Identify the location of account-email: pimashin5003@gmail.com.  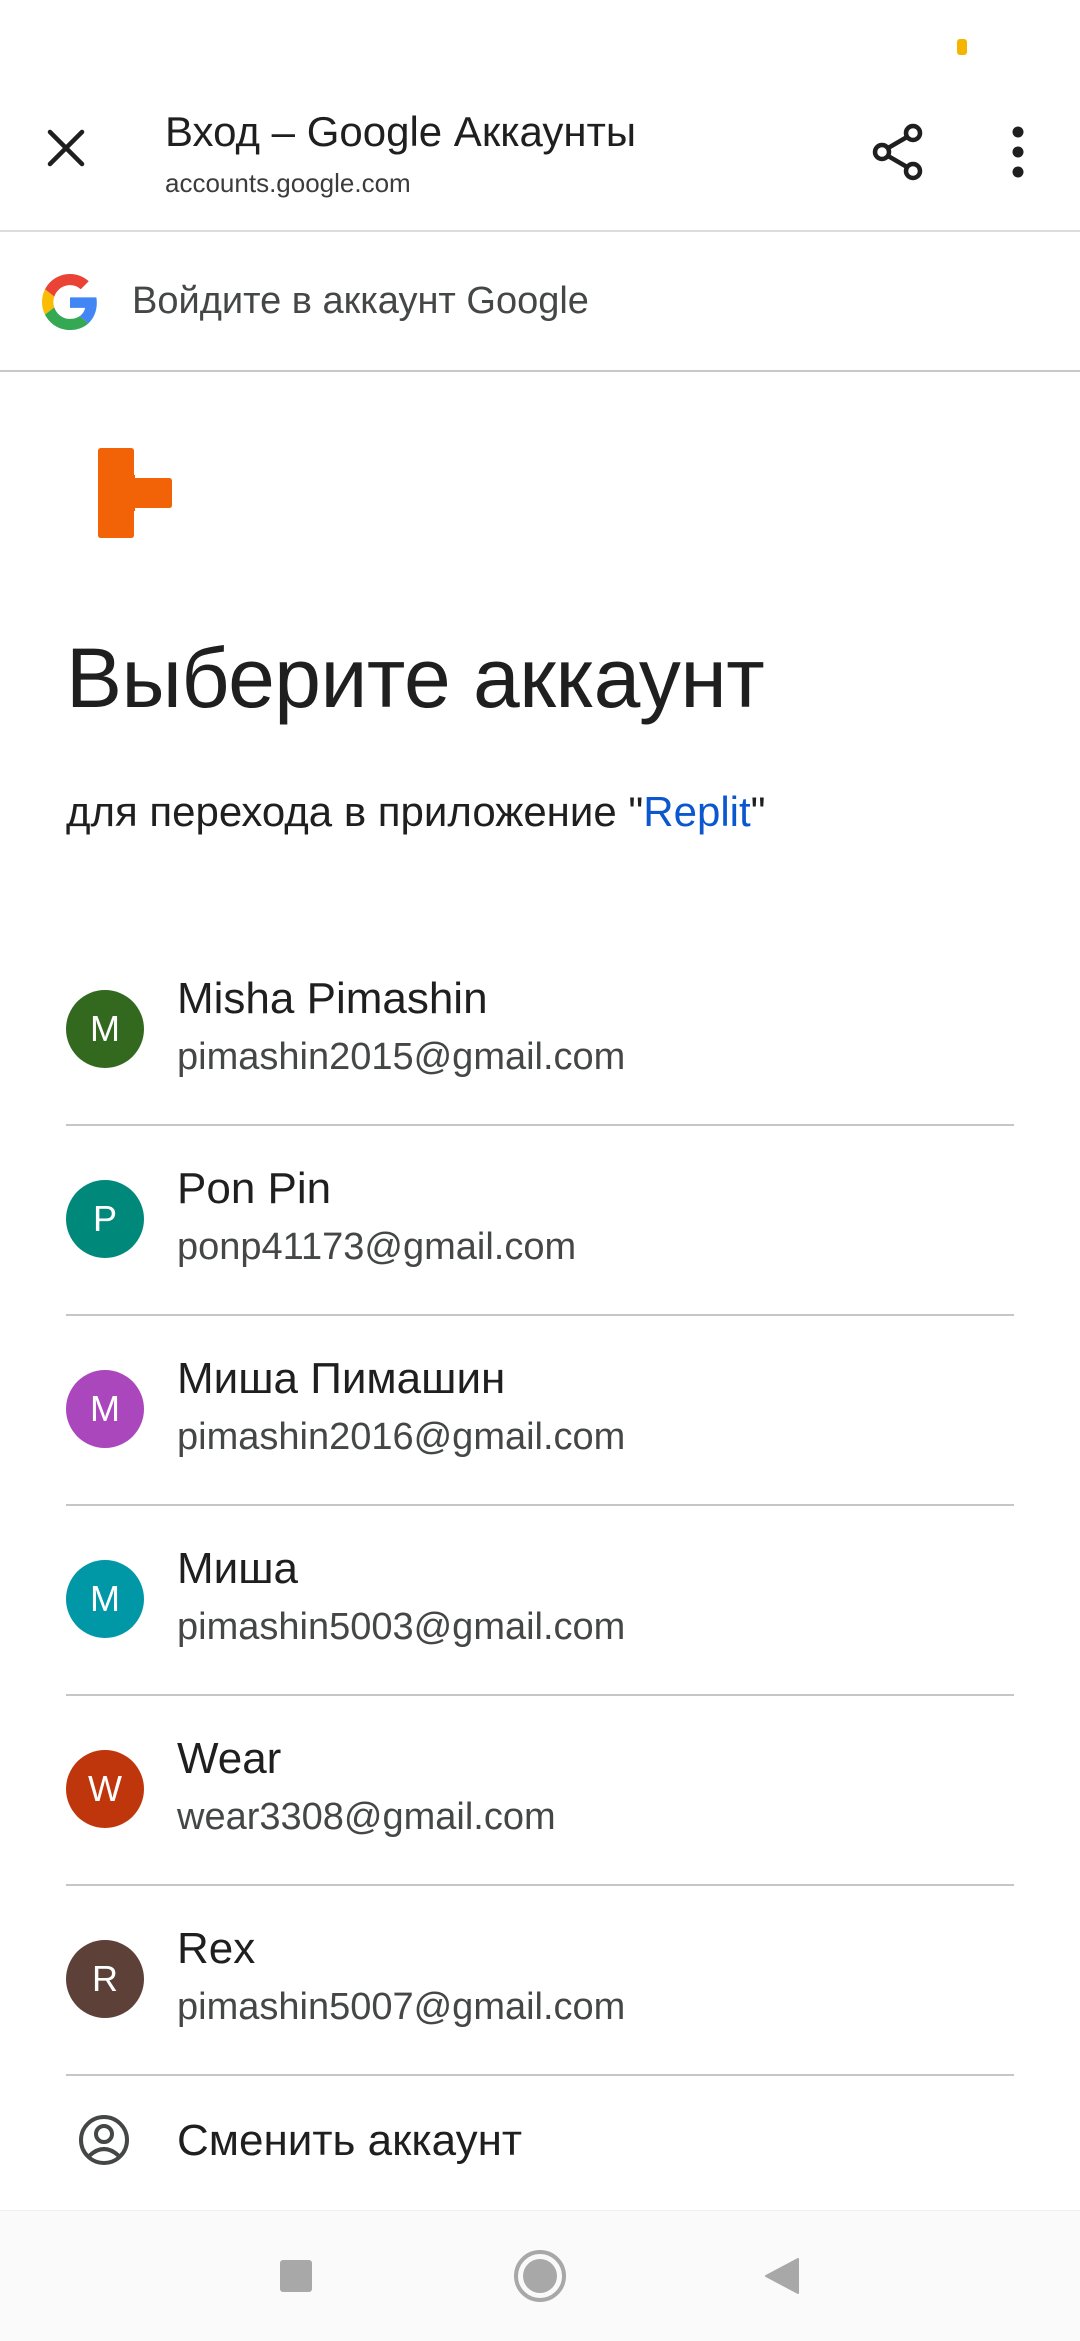
(401, 1627).